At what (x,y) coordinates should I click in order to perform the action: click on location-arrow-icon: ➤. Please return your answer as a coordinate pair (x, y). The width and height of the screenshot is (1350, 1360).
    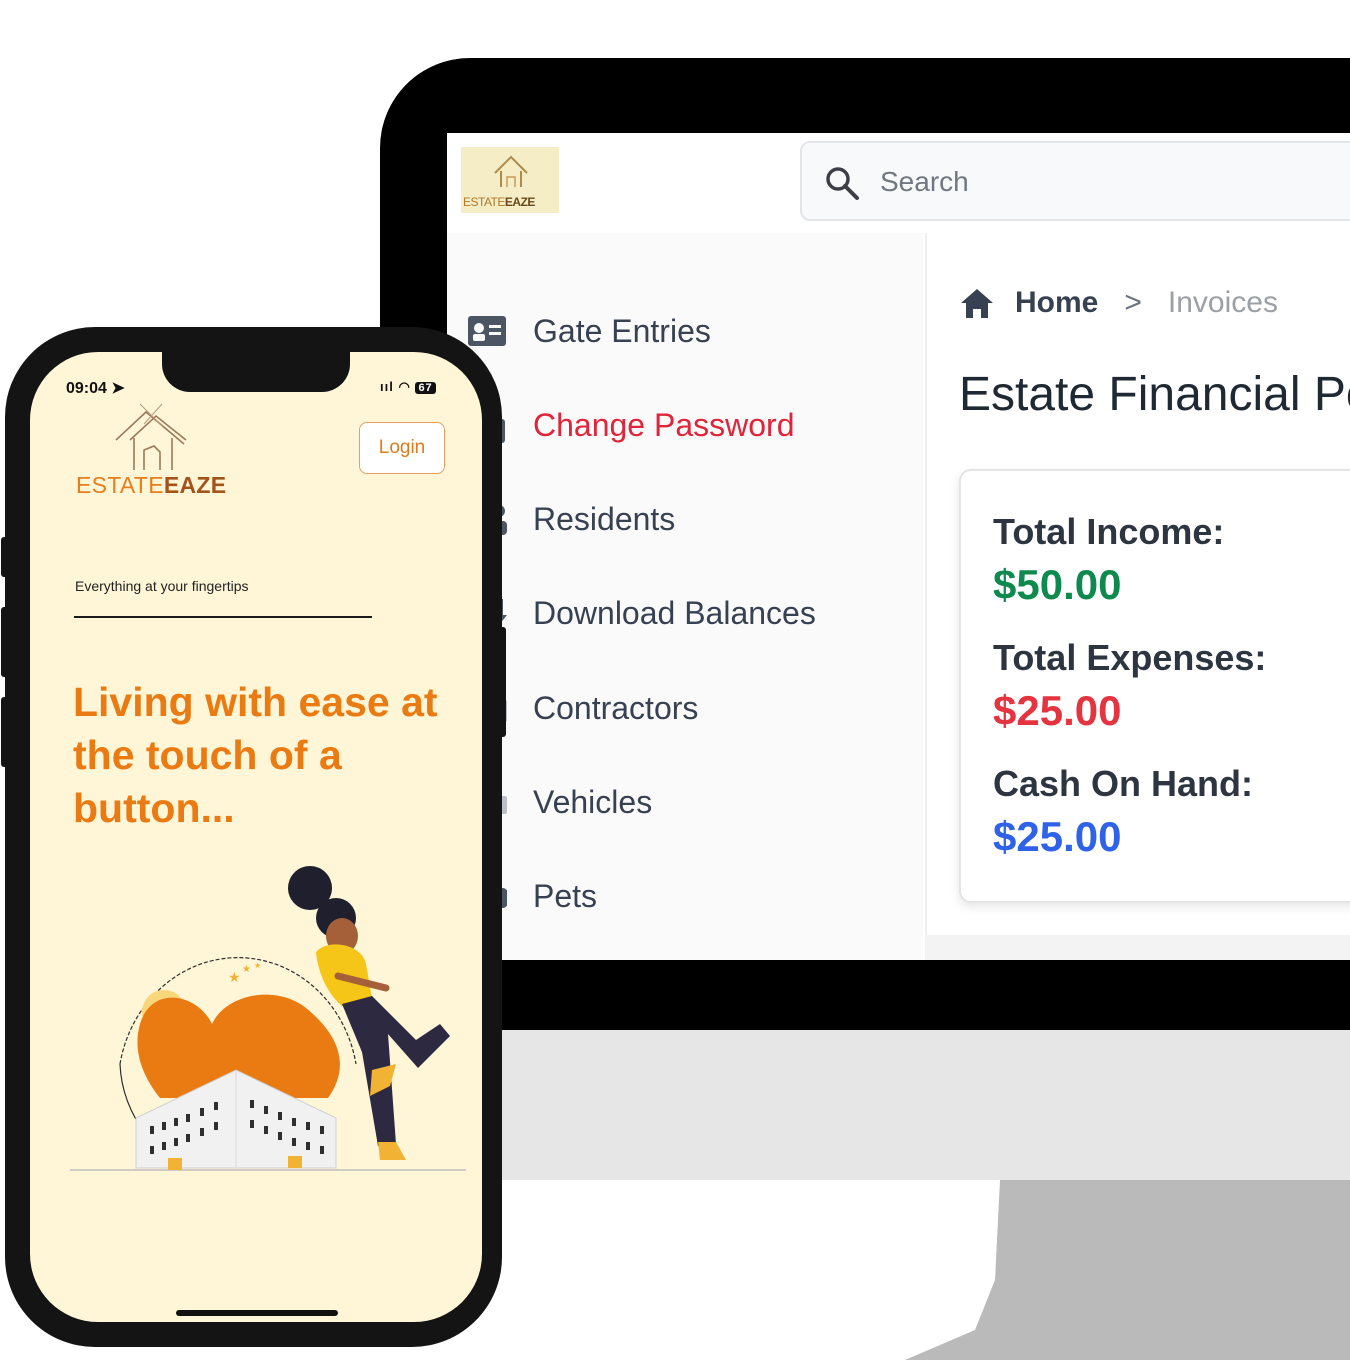
    Looking at the image, I should click on (118, 388).